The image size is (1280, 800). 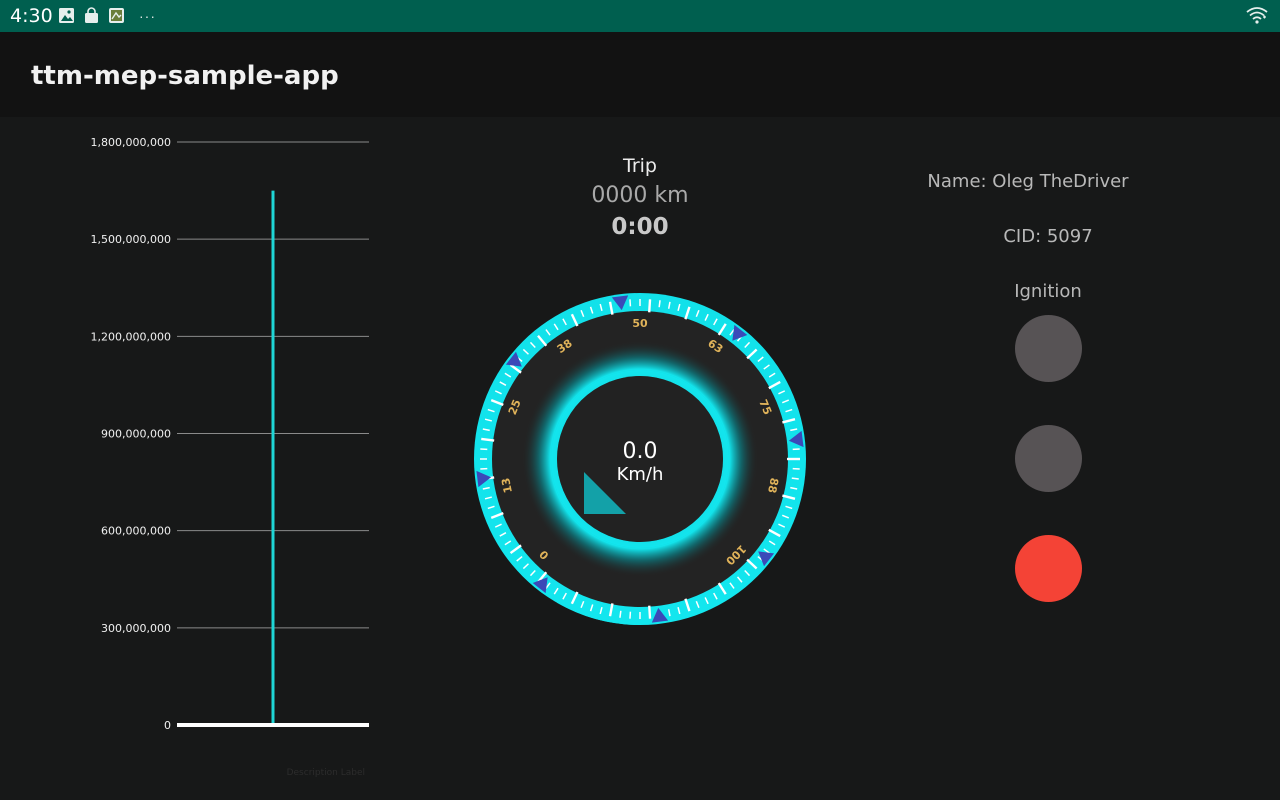 I want to click on chart-description-label: Description Label, so click(x=326, y=773).